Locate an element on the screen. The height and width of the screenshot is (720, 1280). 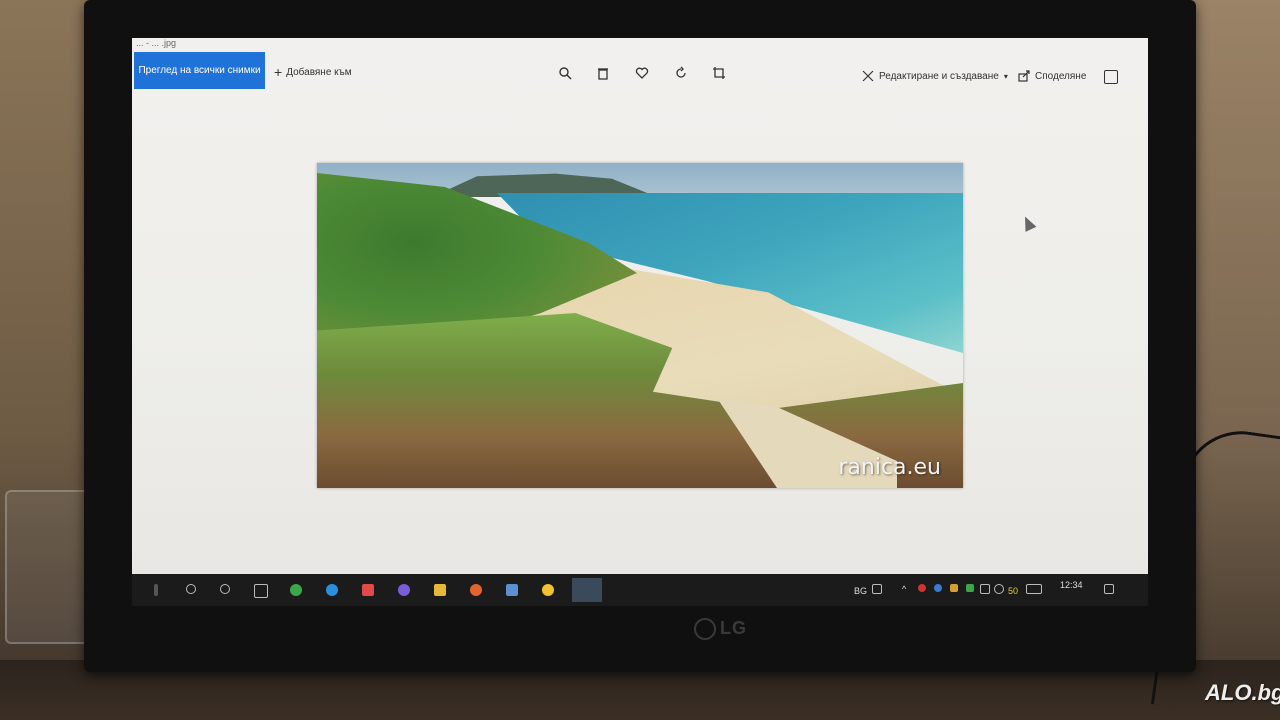
alo-bg-watermark: ALO.bg is located at coordinates (1242, 692).